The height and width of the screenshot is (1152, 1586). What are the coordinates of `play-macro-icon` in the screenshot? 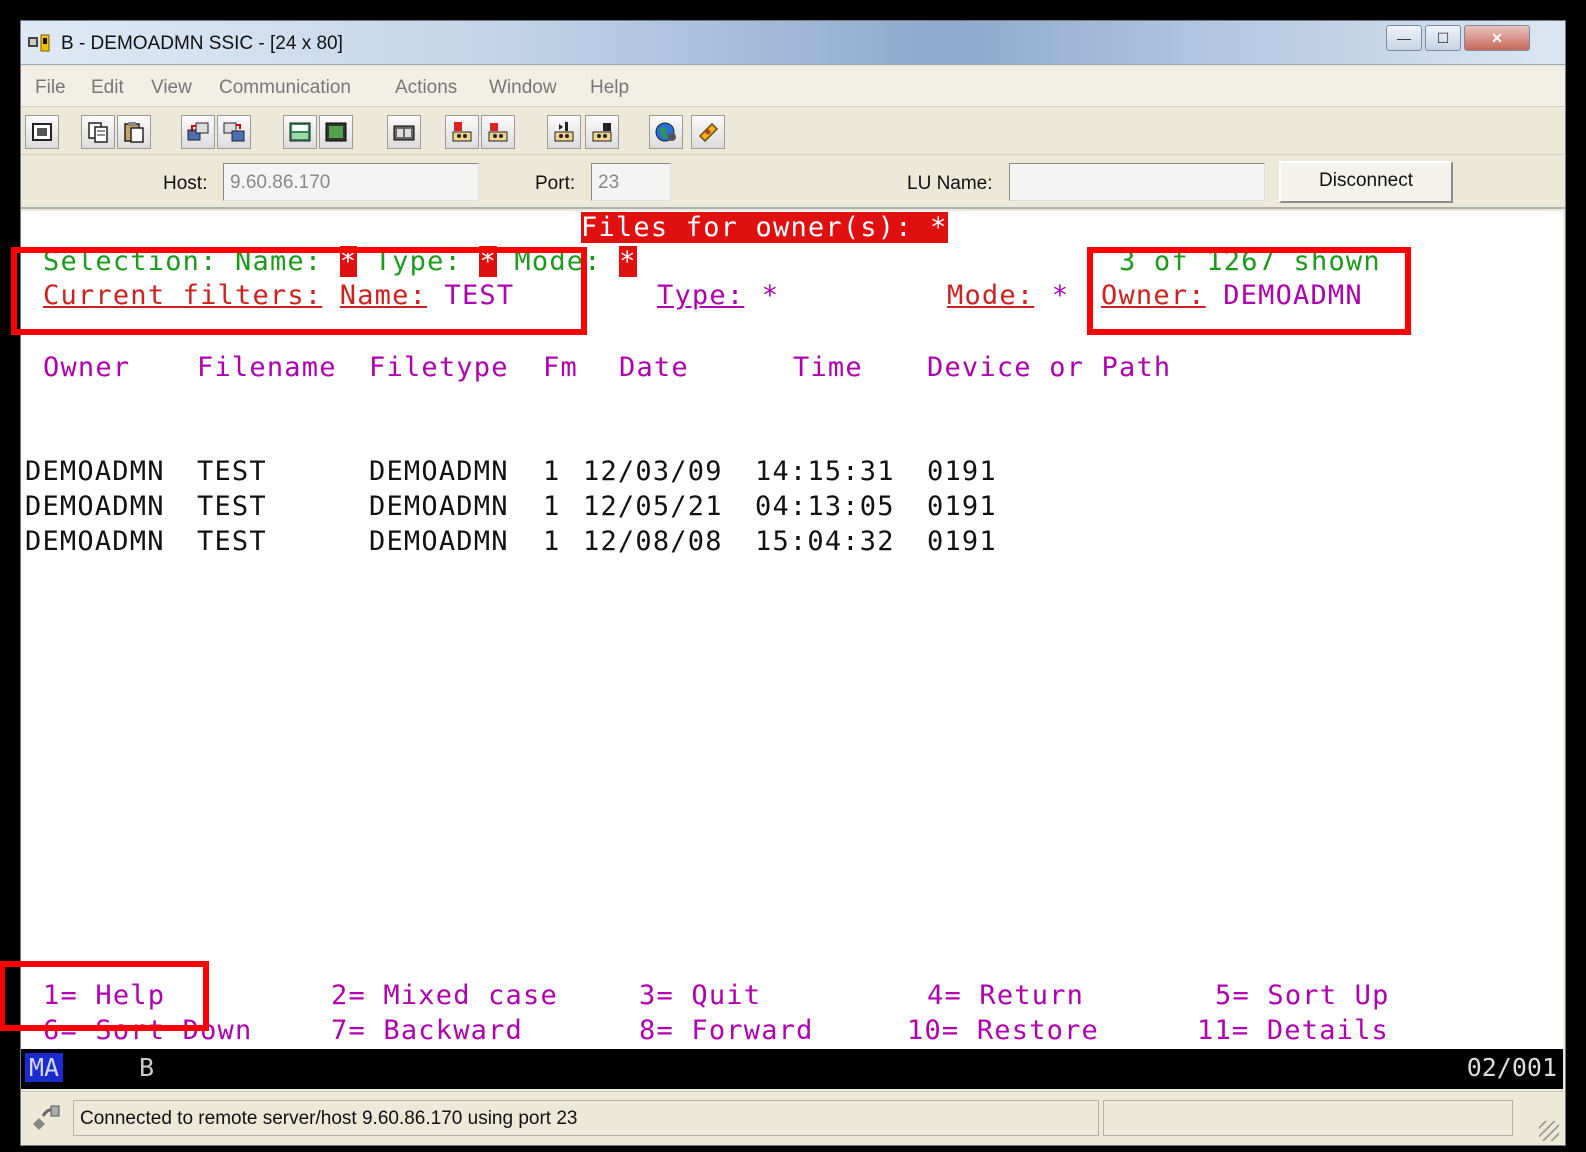 It's located at (462, 132).